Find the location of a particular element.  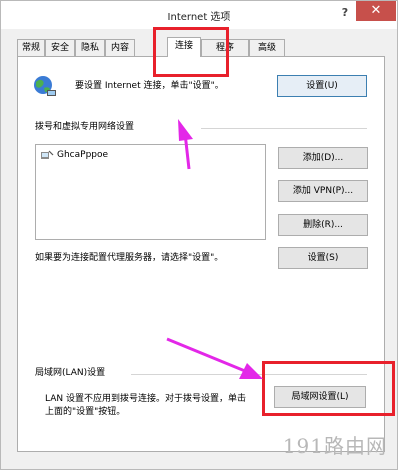

watermark: 191路由网 is located at coordinates (334, 446).